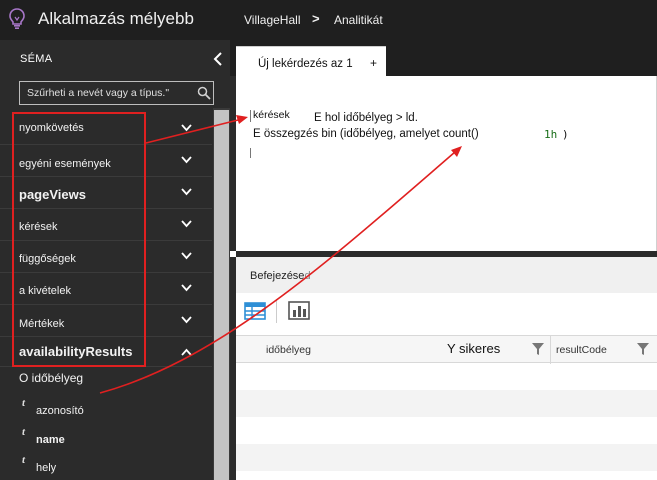 Image resolution: width=657 pixels, height=480 pixels. I want to click on results-header: Befejezésed, so click(446, 275).